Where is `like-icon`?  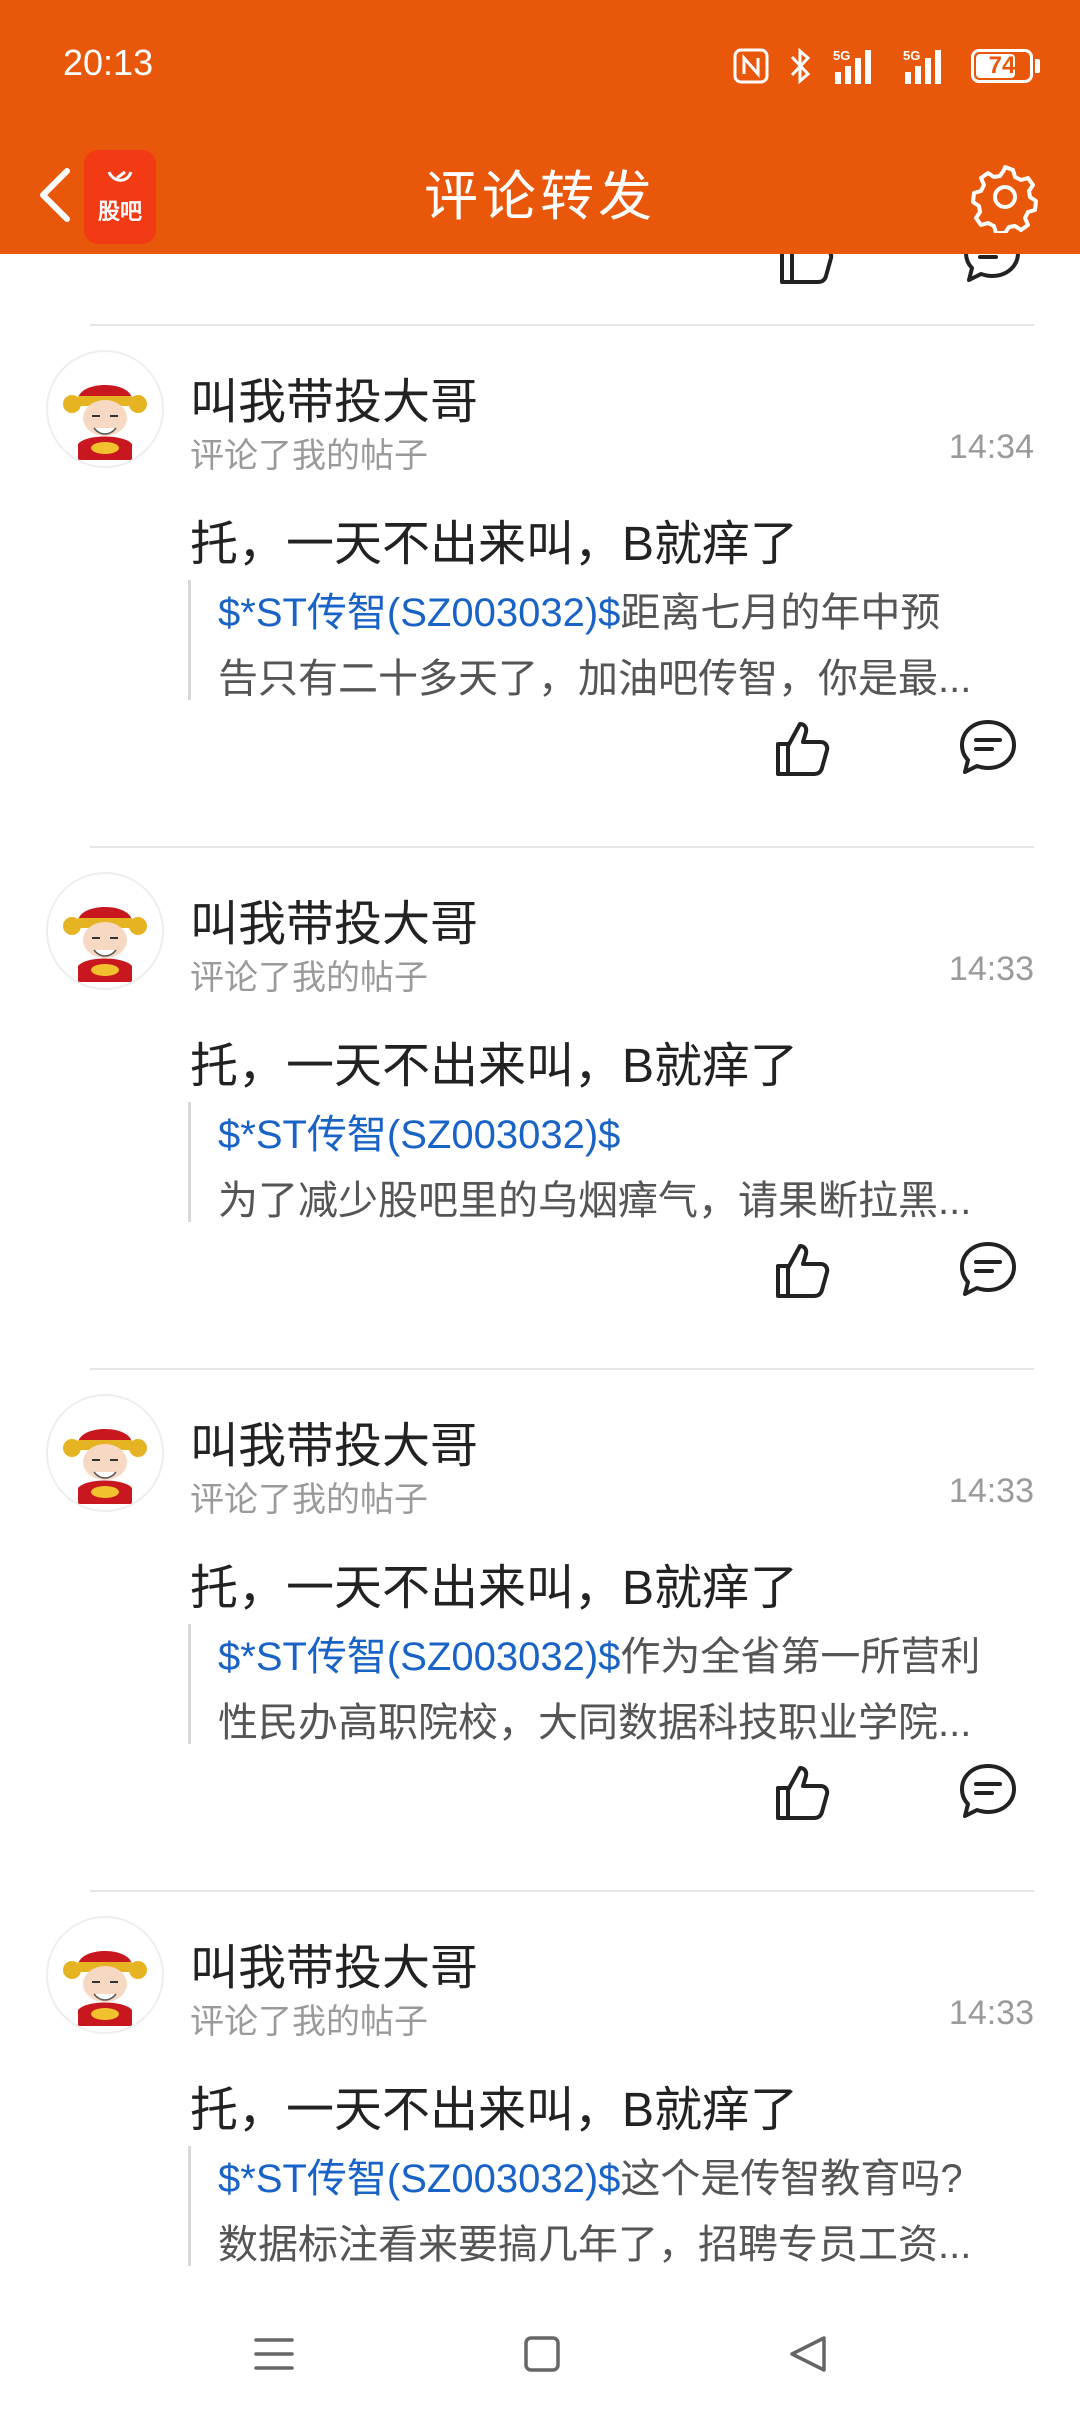 like-icon is located at coordinates (806, 273).